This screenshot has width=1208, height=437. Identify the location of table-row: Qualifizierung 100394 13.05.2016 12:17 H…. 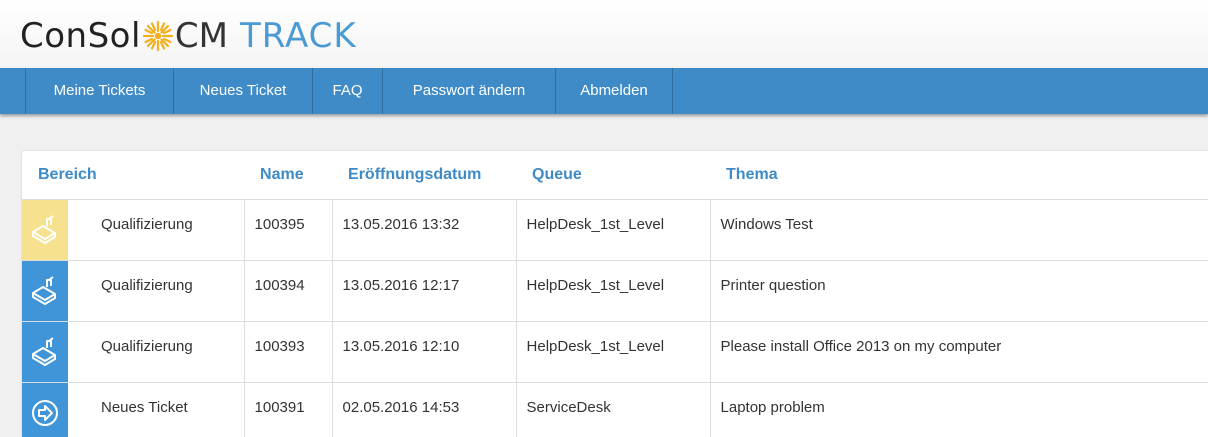
(615, 291).